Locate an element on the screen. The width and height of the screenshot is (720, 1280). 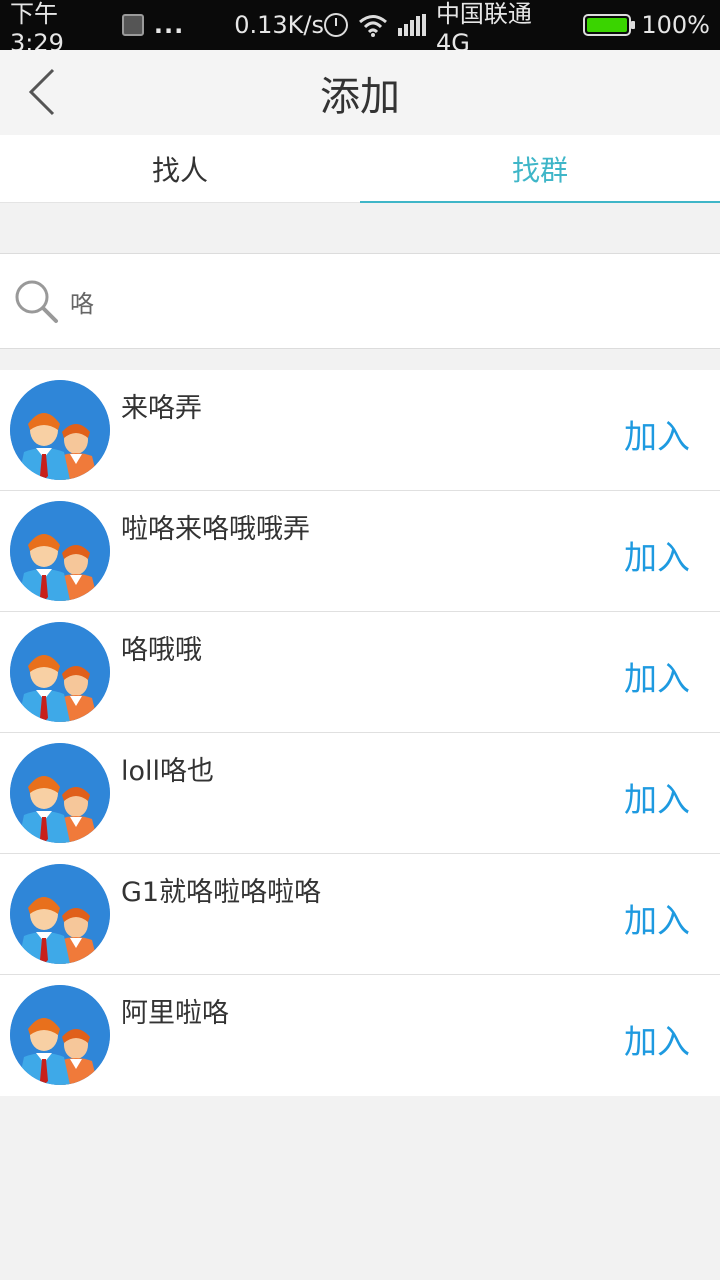
chevron-left-icon is located at coordinates (41, 92).